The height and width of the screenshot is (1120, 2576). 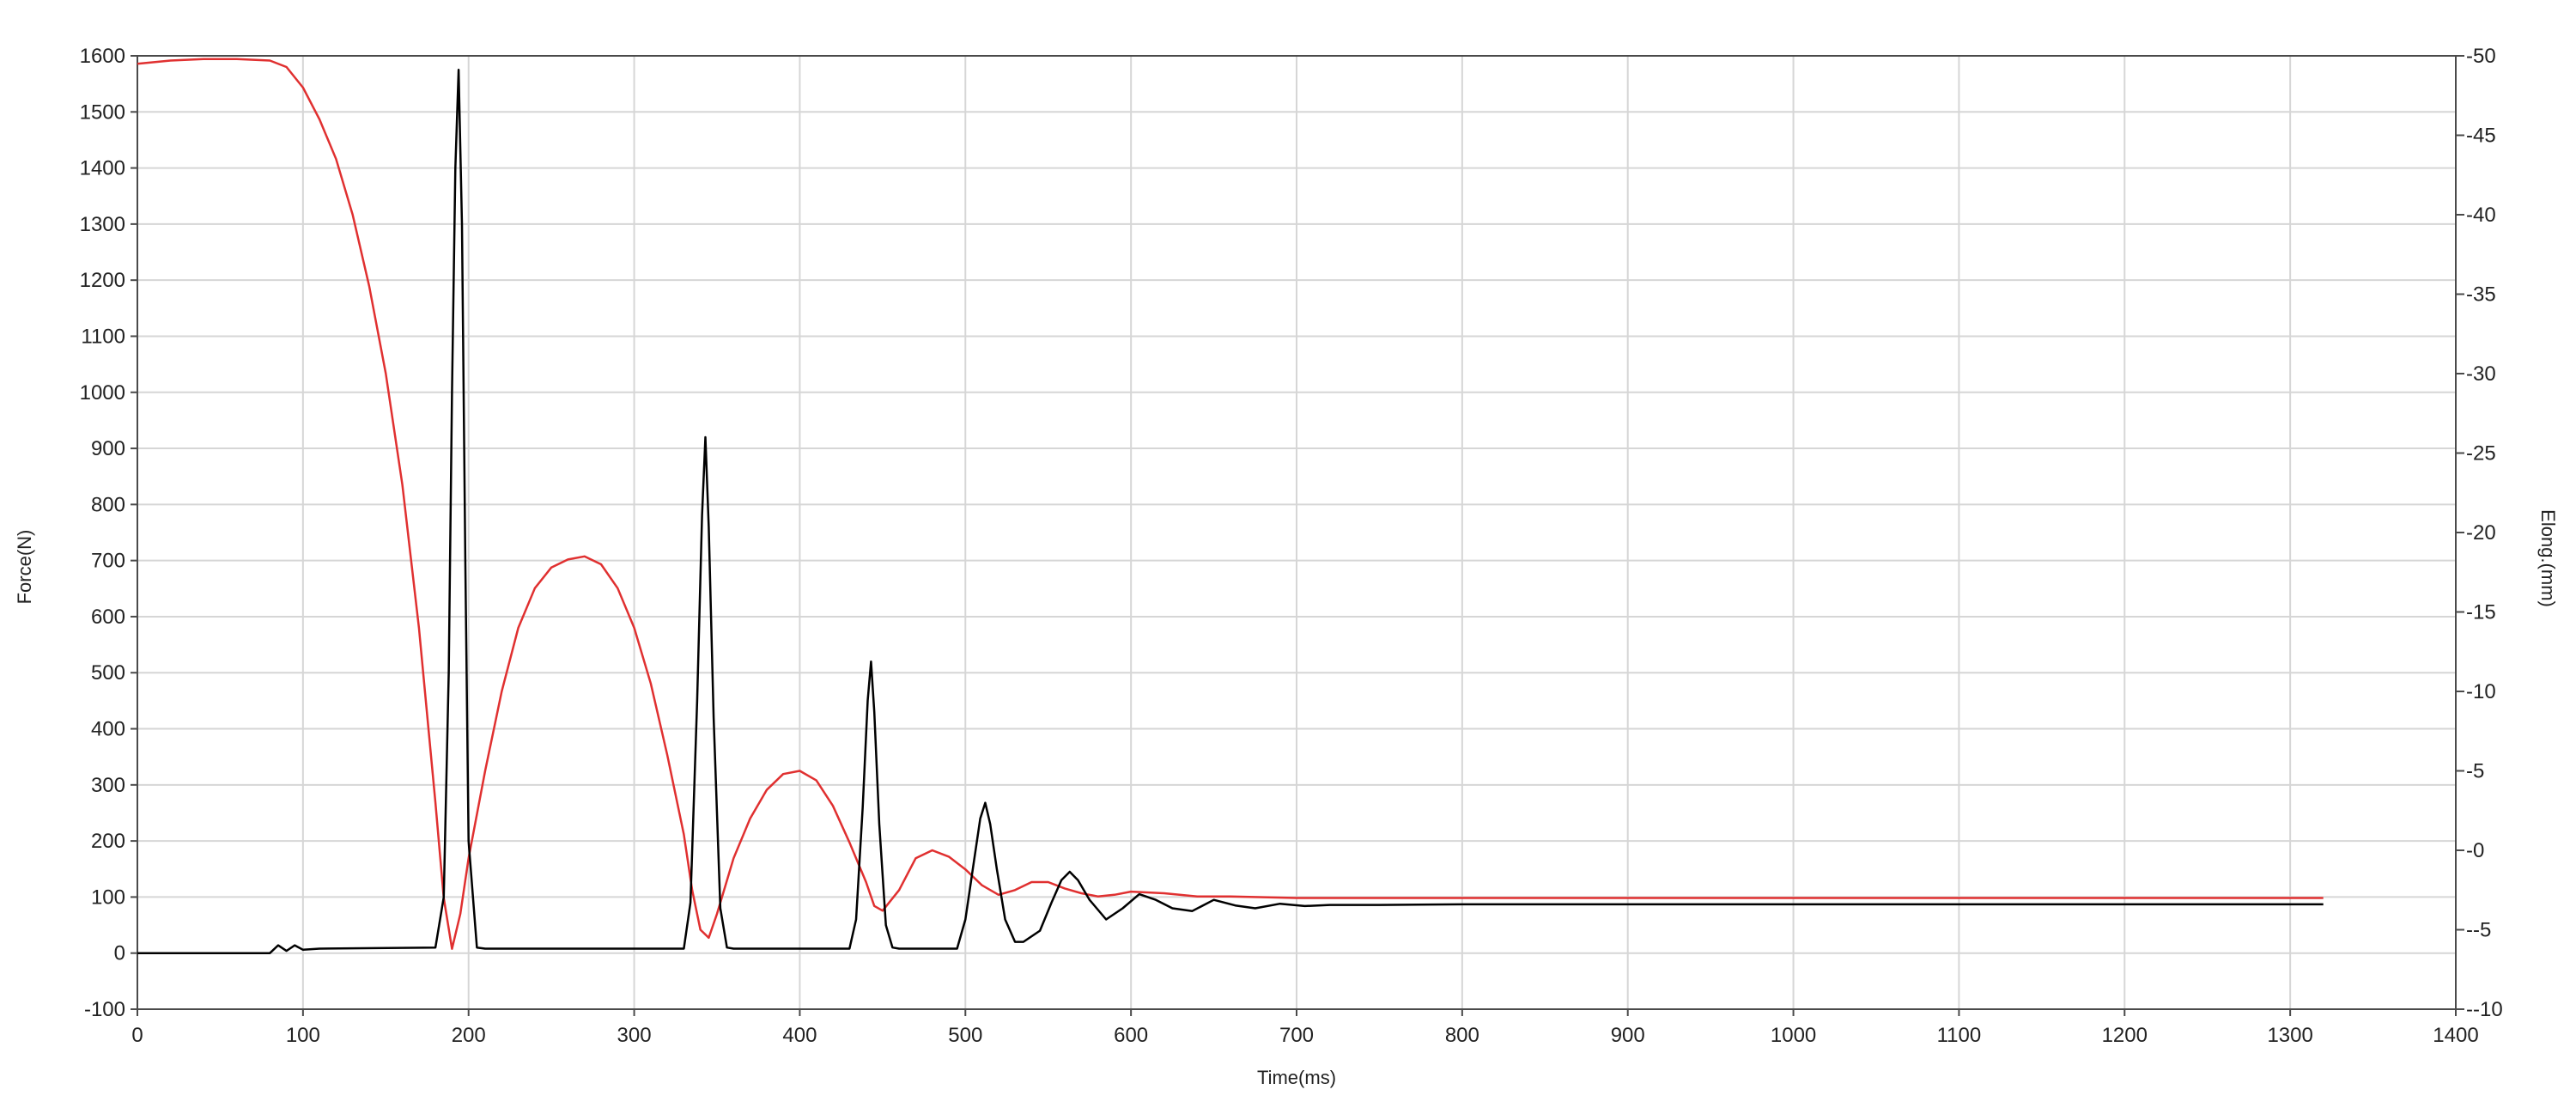 I want to click on y-right-tick-label: -15, so click(x=2481, y=612).